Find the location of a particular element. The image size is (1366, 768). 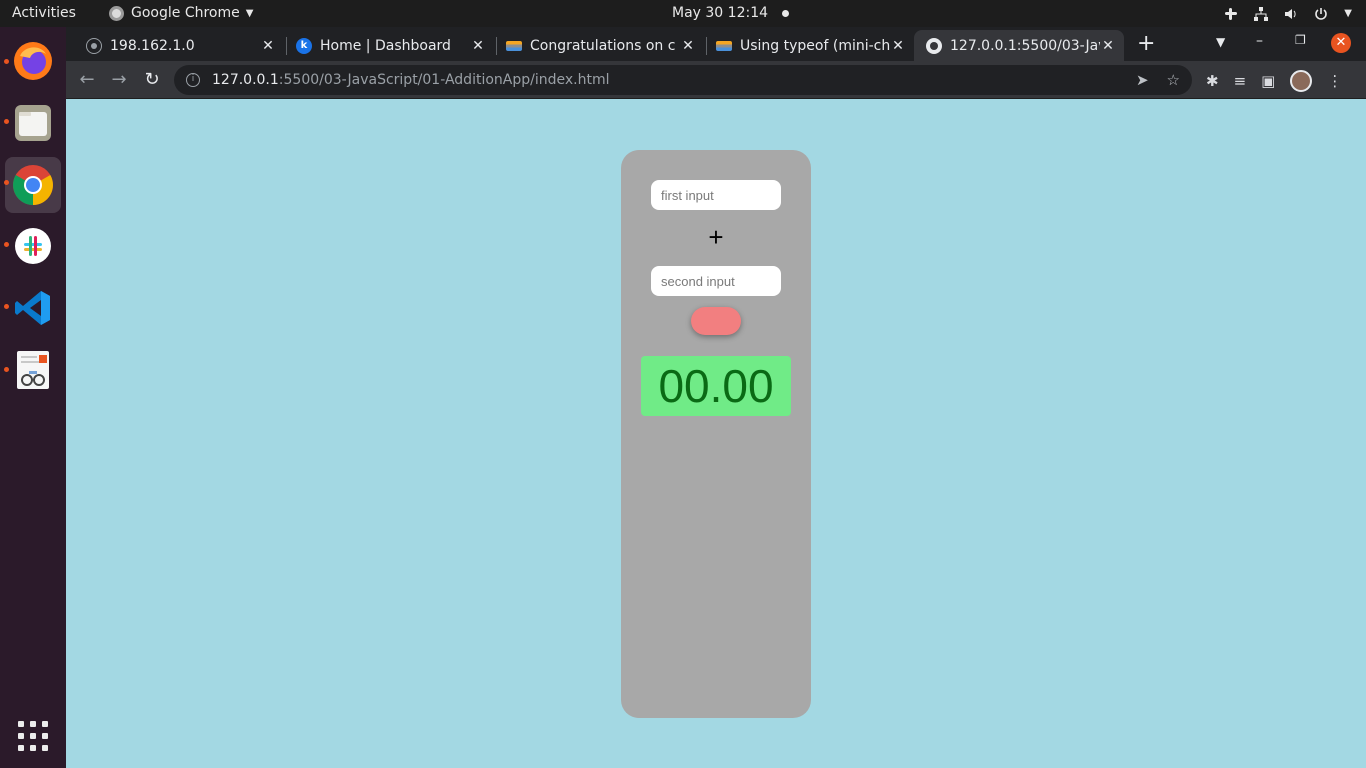

dock-item-slack is located at coordinates (33, 246).